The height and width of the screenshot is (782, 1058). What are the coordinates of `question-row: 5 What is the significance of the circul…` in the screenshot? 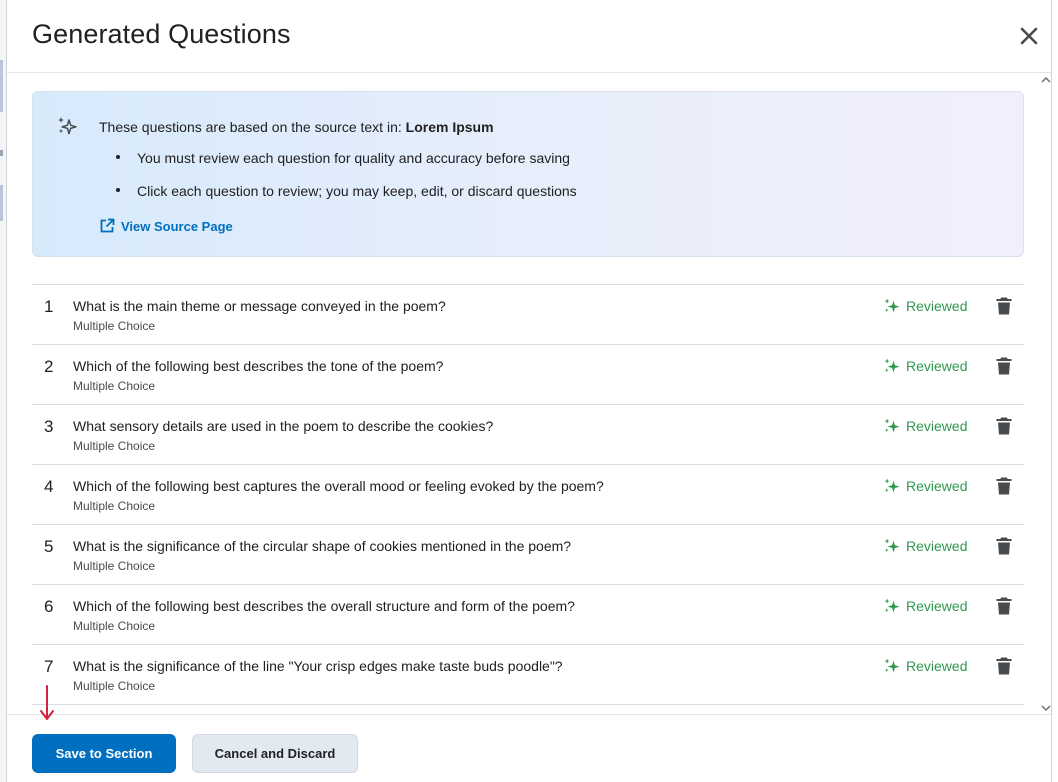 It's located at (528, 555).